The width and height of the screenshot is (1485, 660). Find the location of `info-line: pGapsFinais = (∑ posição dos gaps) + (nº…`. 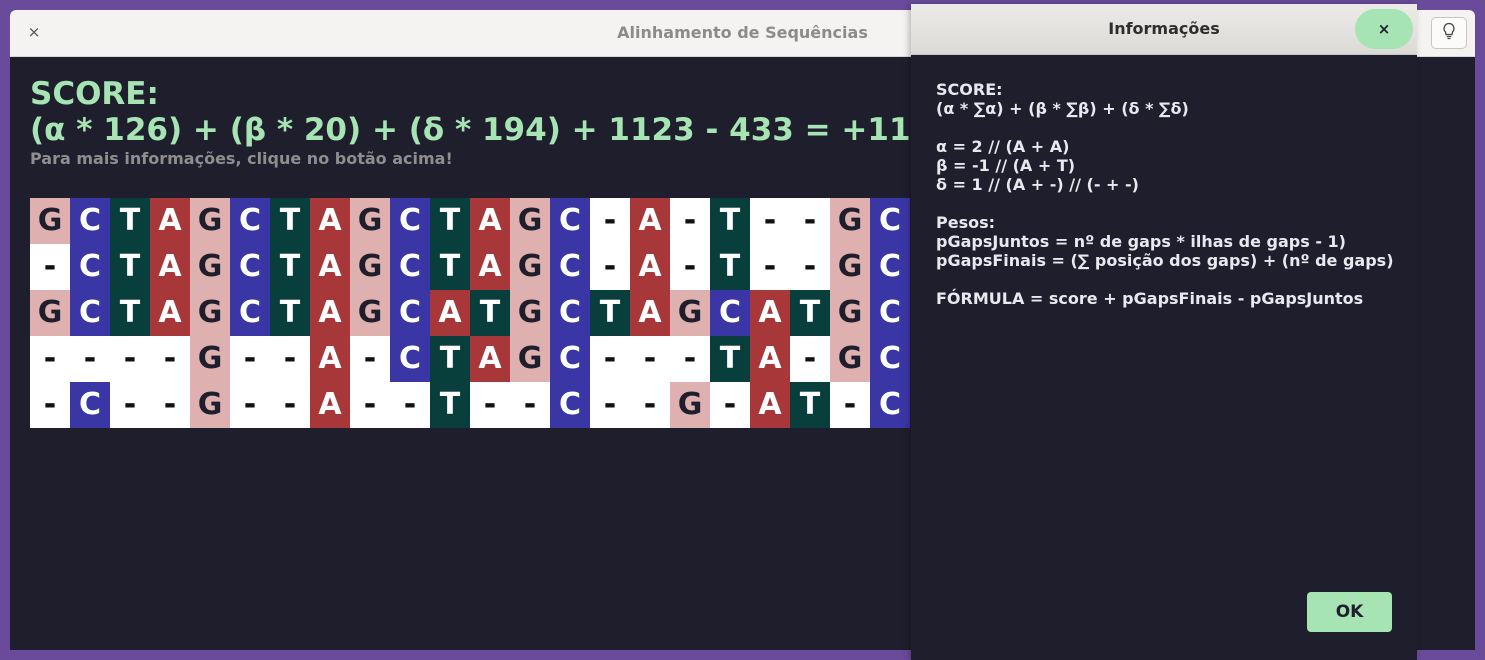

info-line: pGapsFinais = (∑ posição dos gaps) + (nº… is located at coordinates (1165, 260).